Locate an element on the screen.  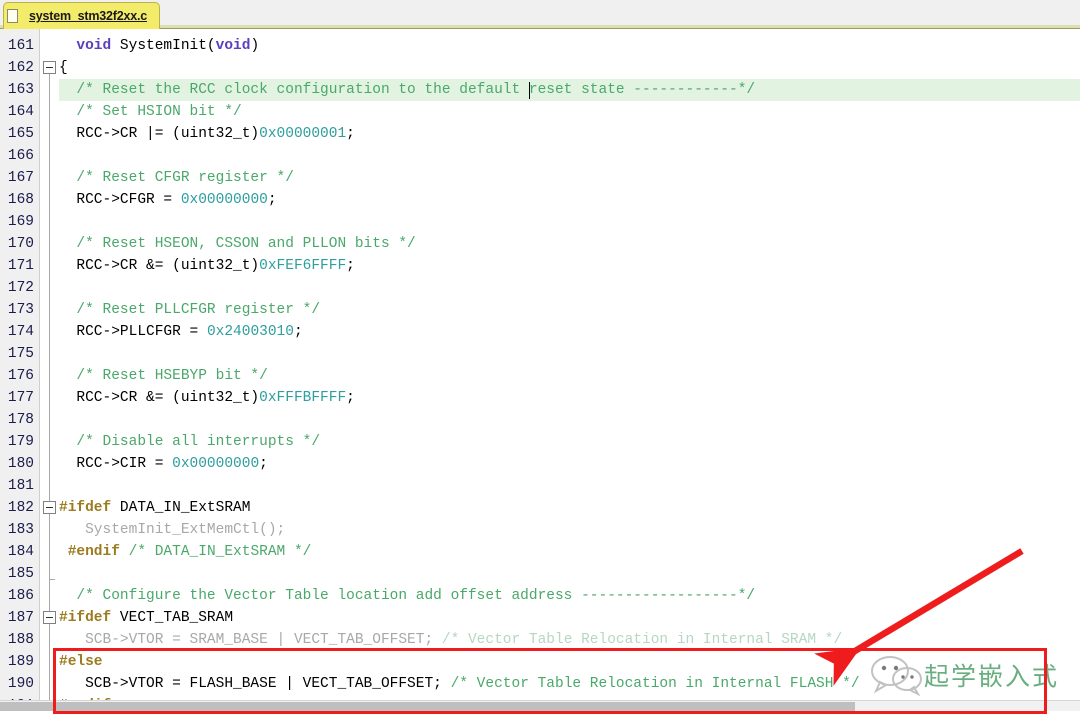
code-token: /* Set HSION bit */ is located at coordinates (159, 112).